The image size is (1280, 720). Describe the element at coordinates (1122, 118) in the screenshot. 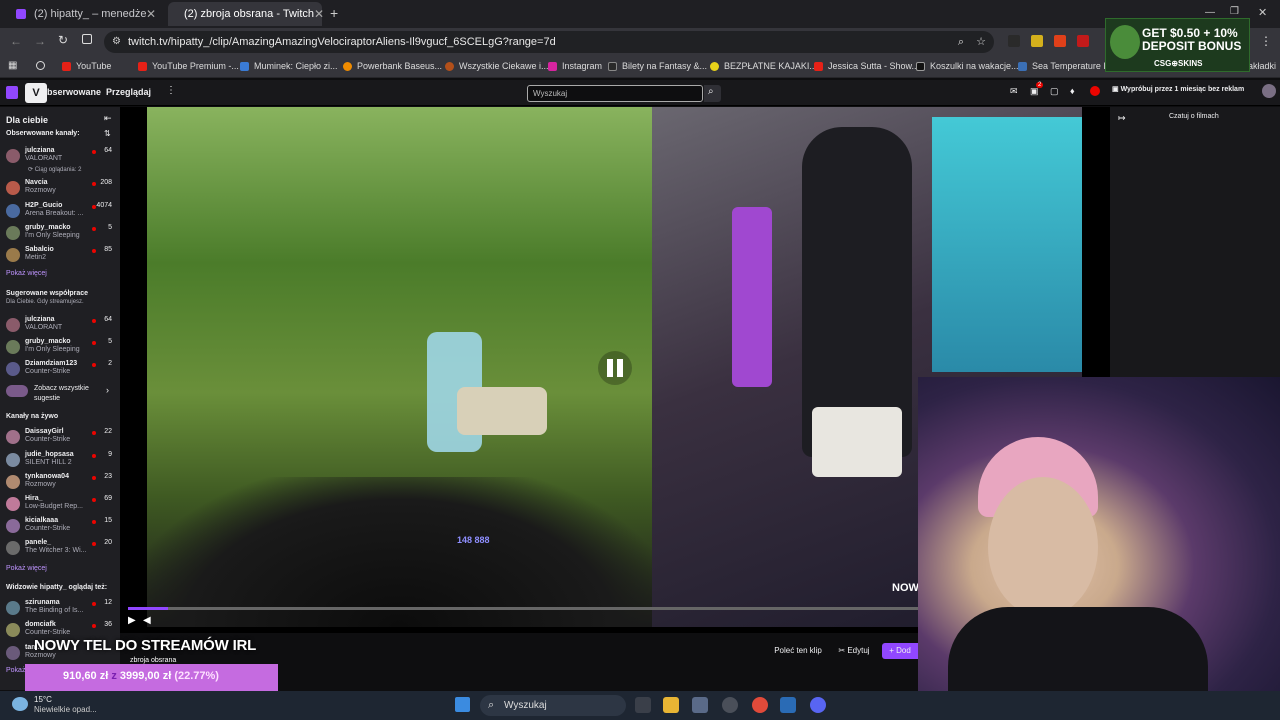

I see `expand-chat-icon: ↦` at that location.